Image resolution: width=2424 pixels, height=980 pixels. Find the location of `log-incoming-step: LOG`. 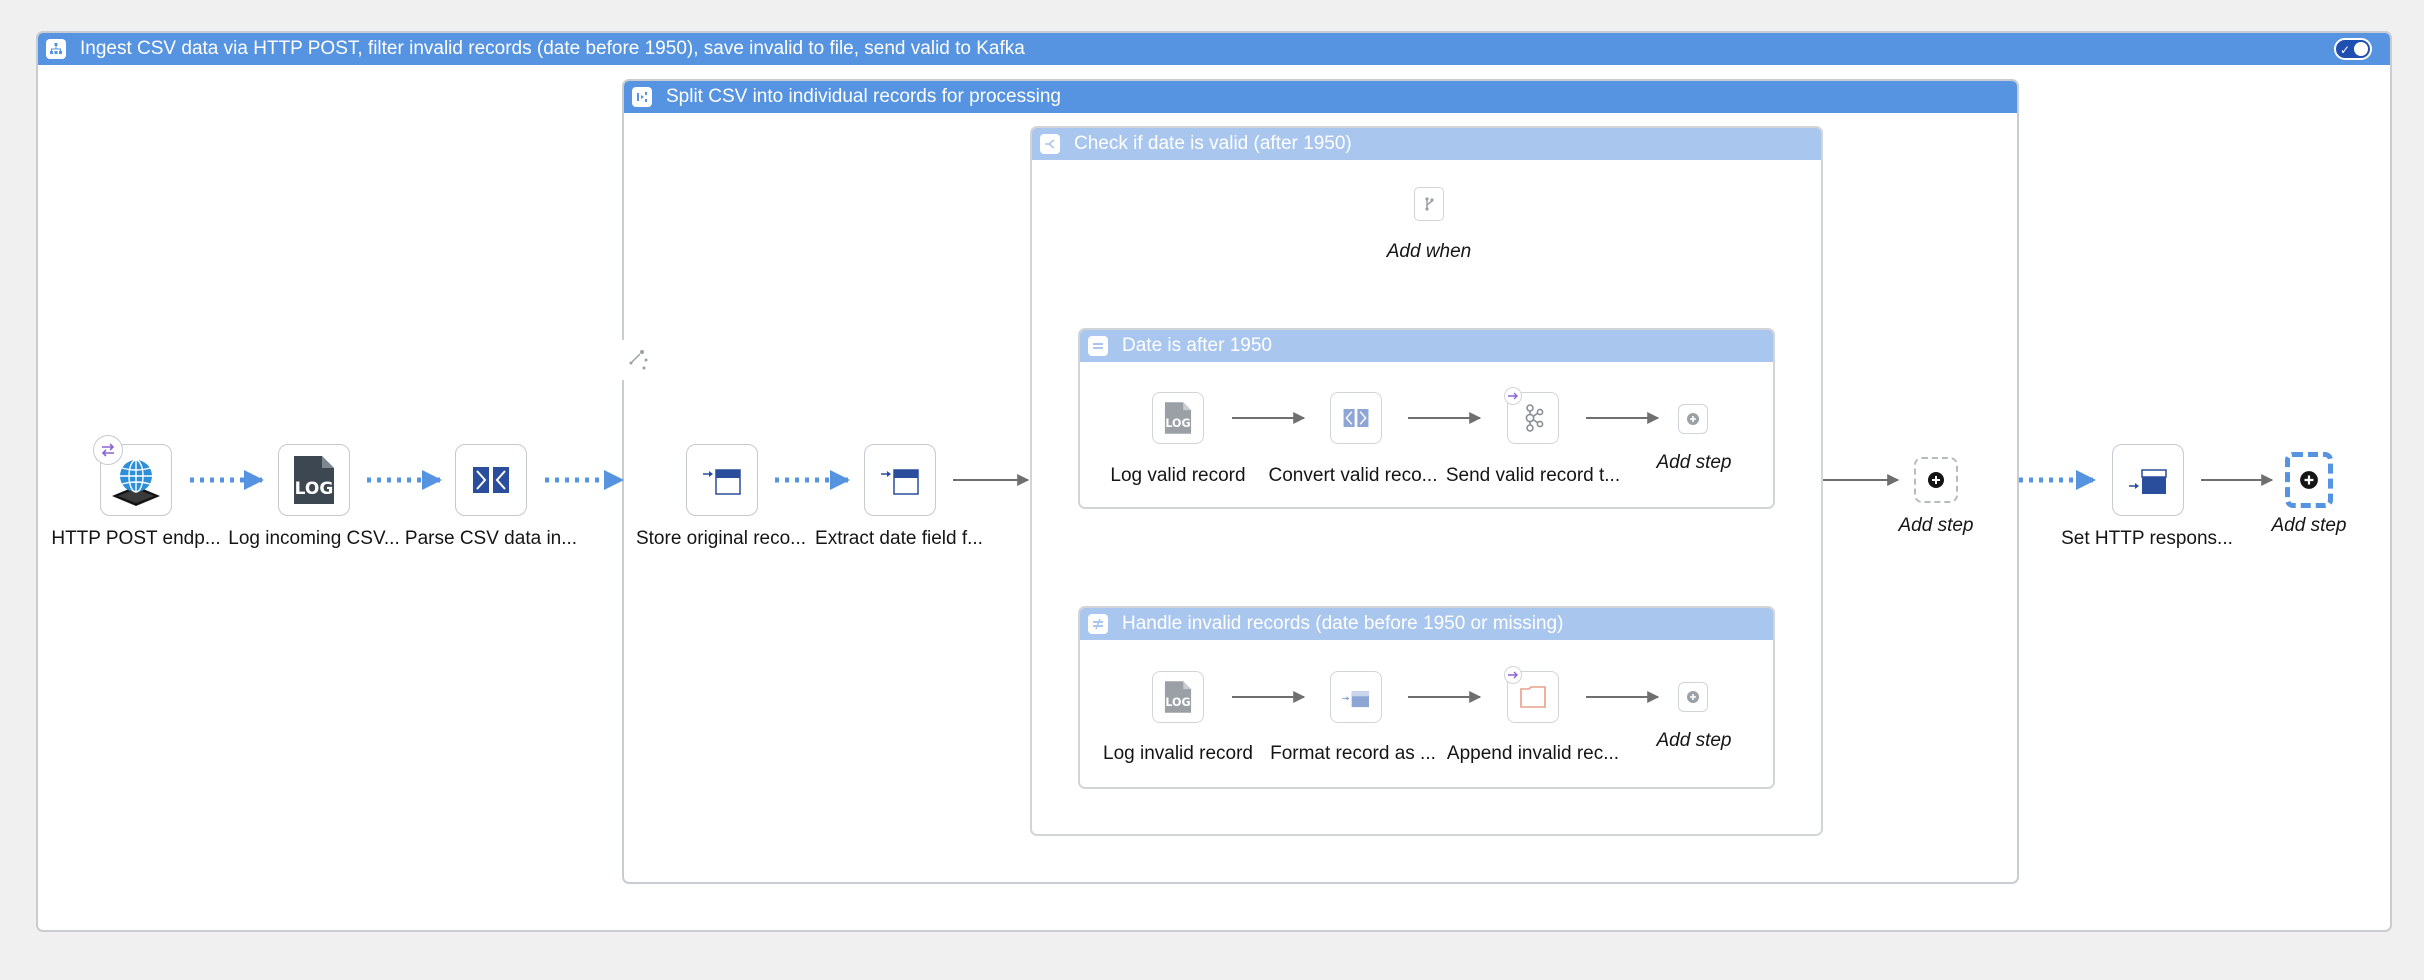

log-incoming-step: LOG is located at coordinates (314, 480).